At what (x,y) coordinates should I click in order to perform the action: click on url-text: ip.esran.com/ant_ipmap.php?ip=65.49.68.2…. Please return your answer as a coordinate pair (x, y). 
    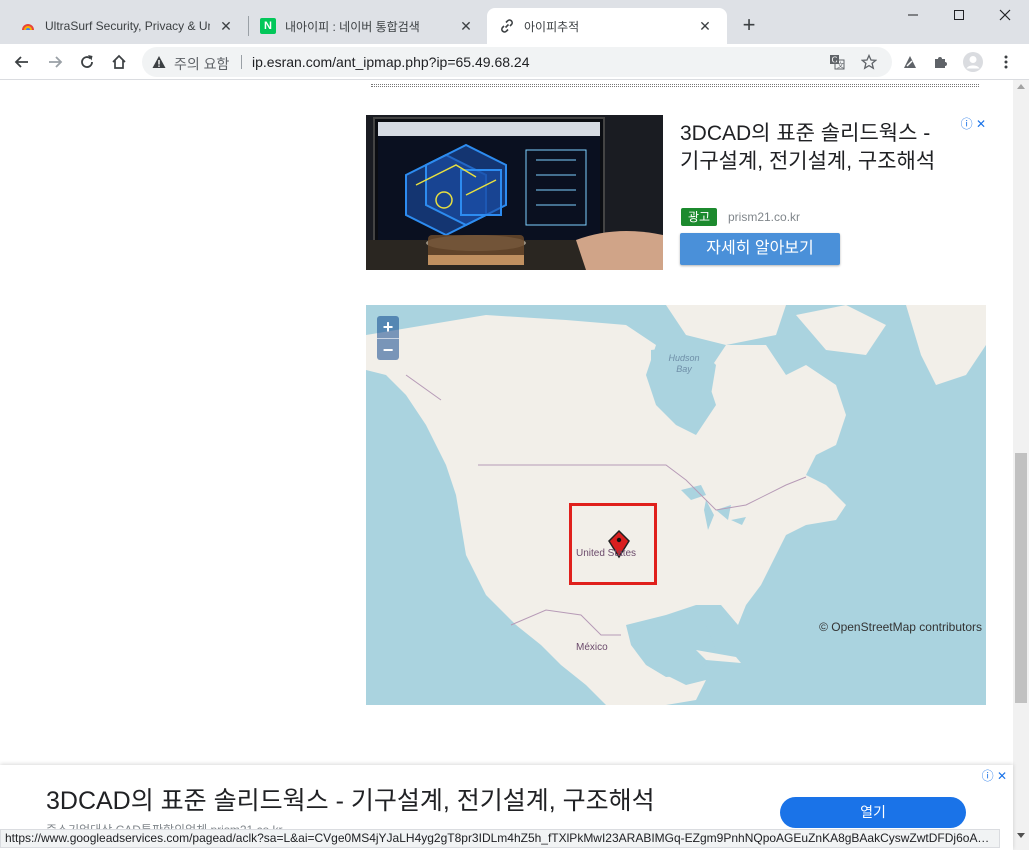
    Looking at the image, I should click on (390, 62).